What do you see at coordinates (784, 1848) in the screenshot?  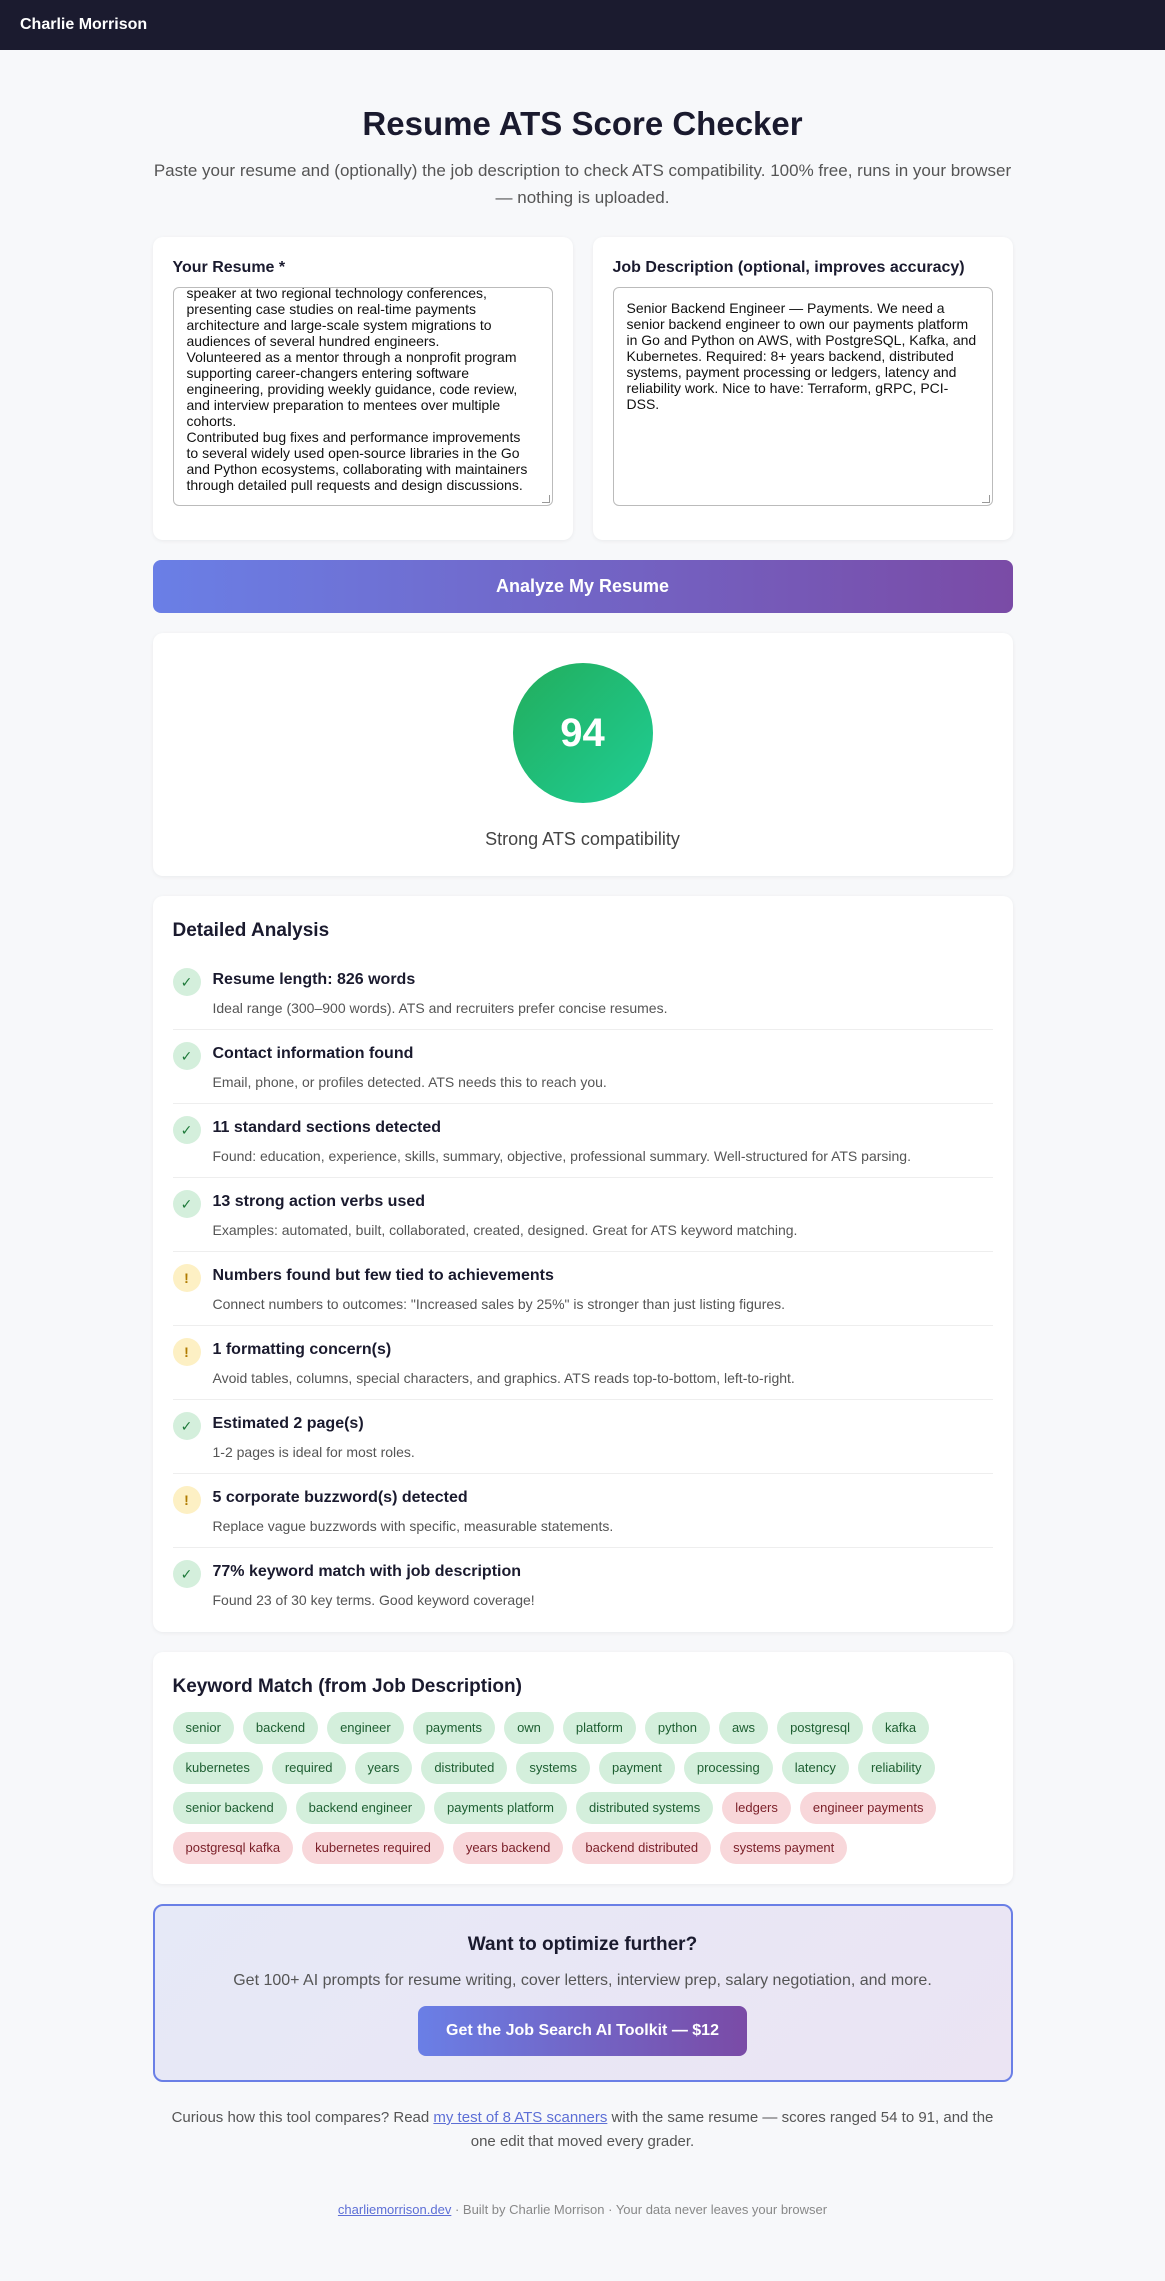 I see `keyword-missing-pill: systems payment` at bounding box center [784, 1848].